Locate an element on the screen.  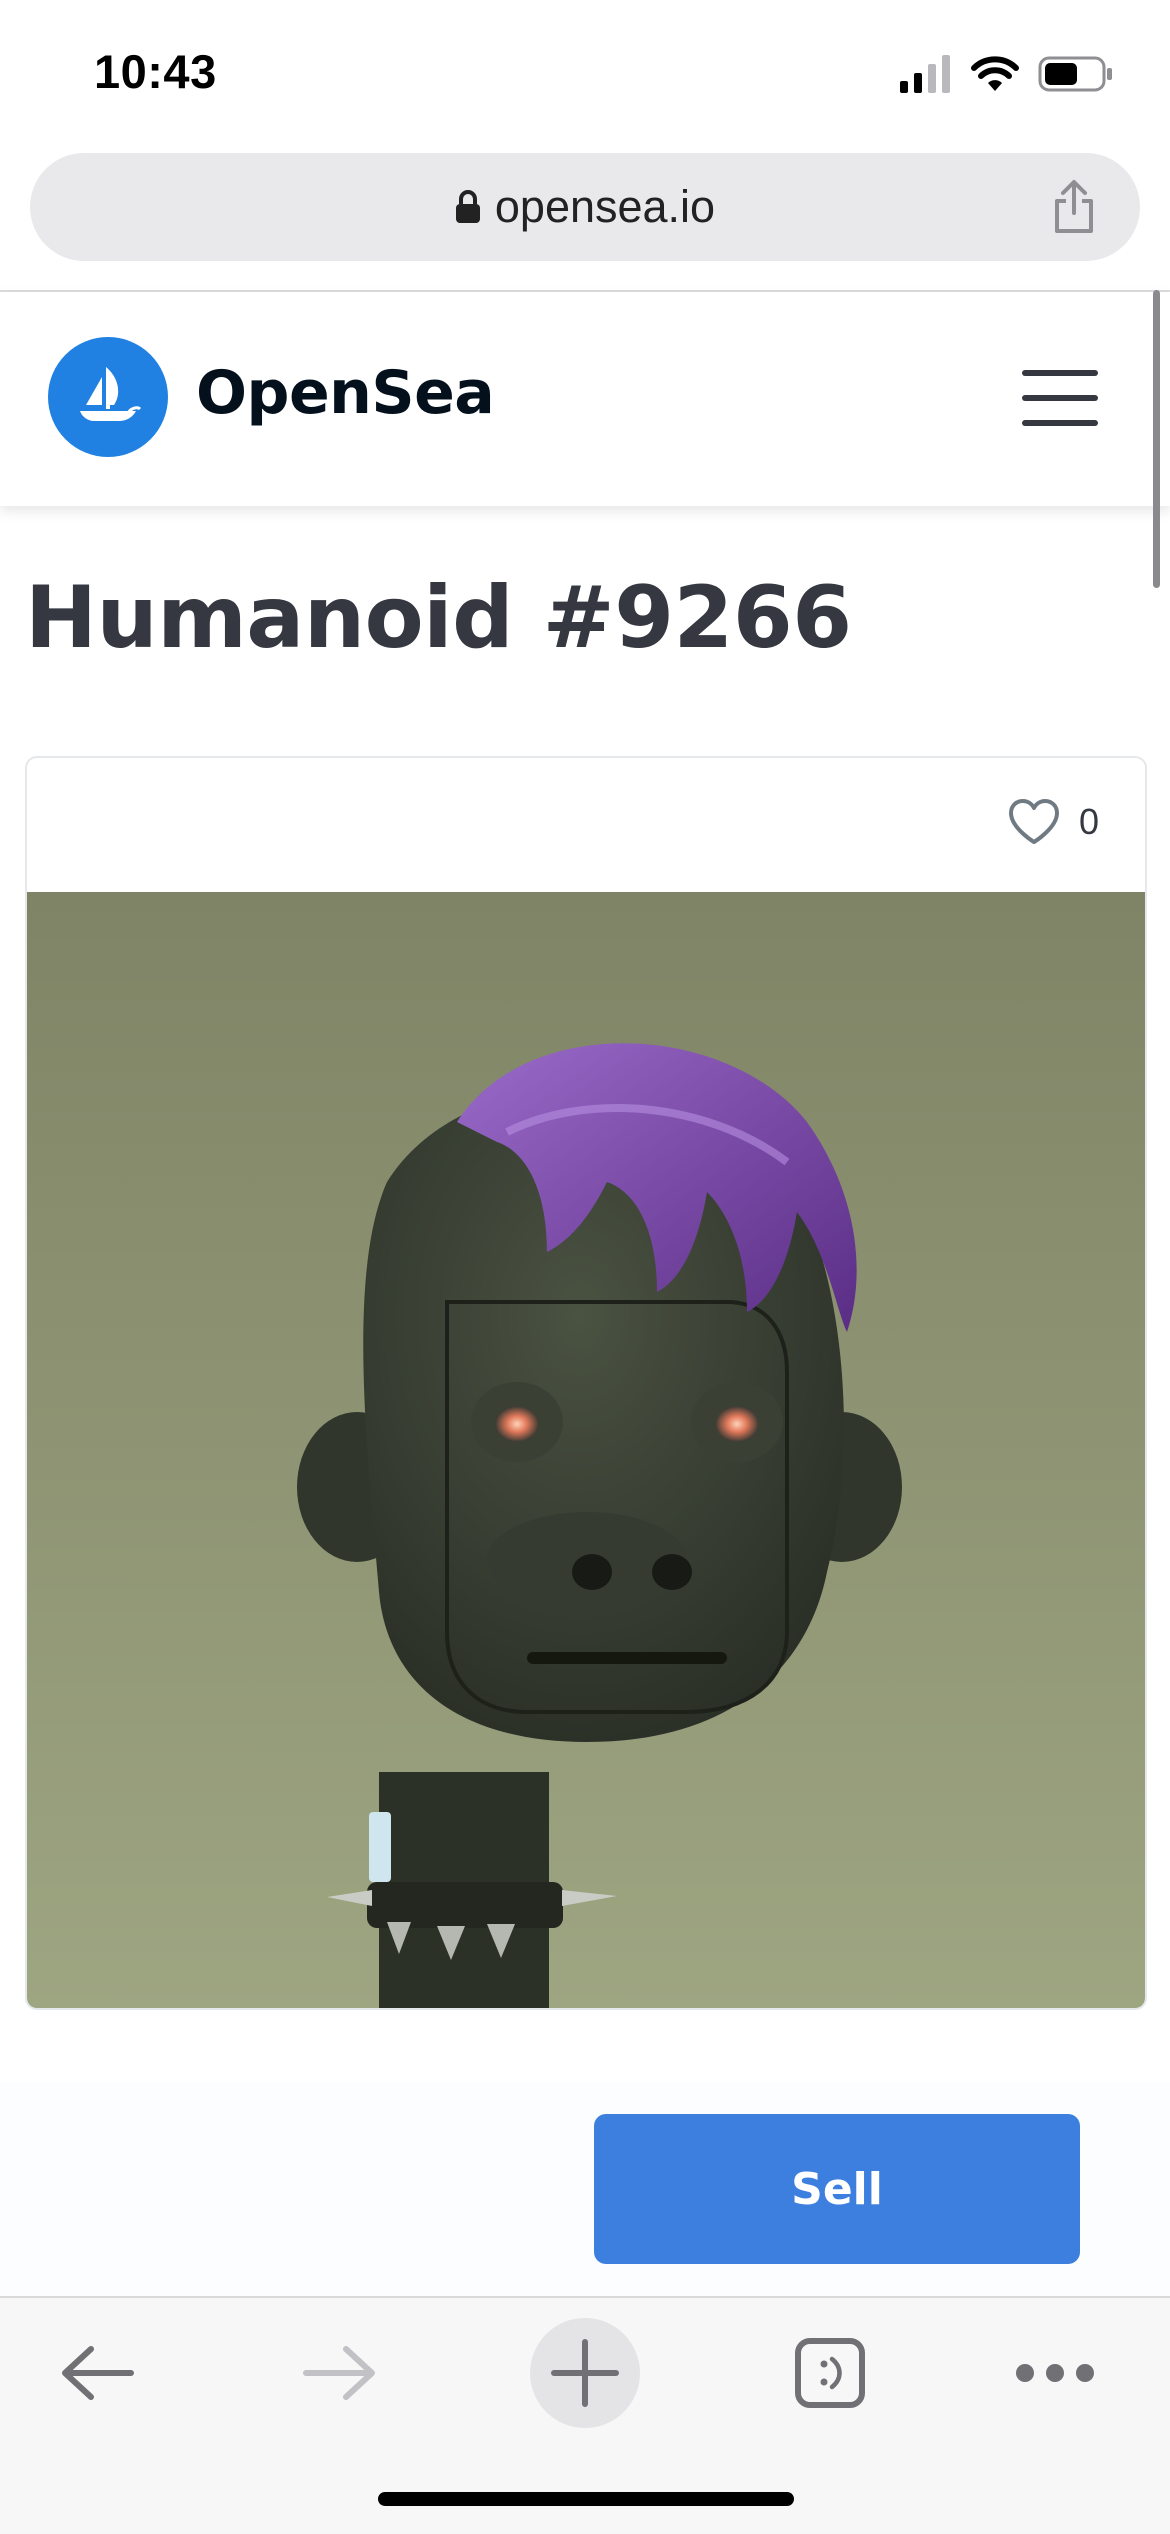
status-time: 10:43 is located at coordinates (155, 71).